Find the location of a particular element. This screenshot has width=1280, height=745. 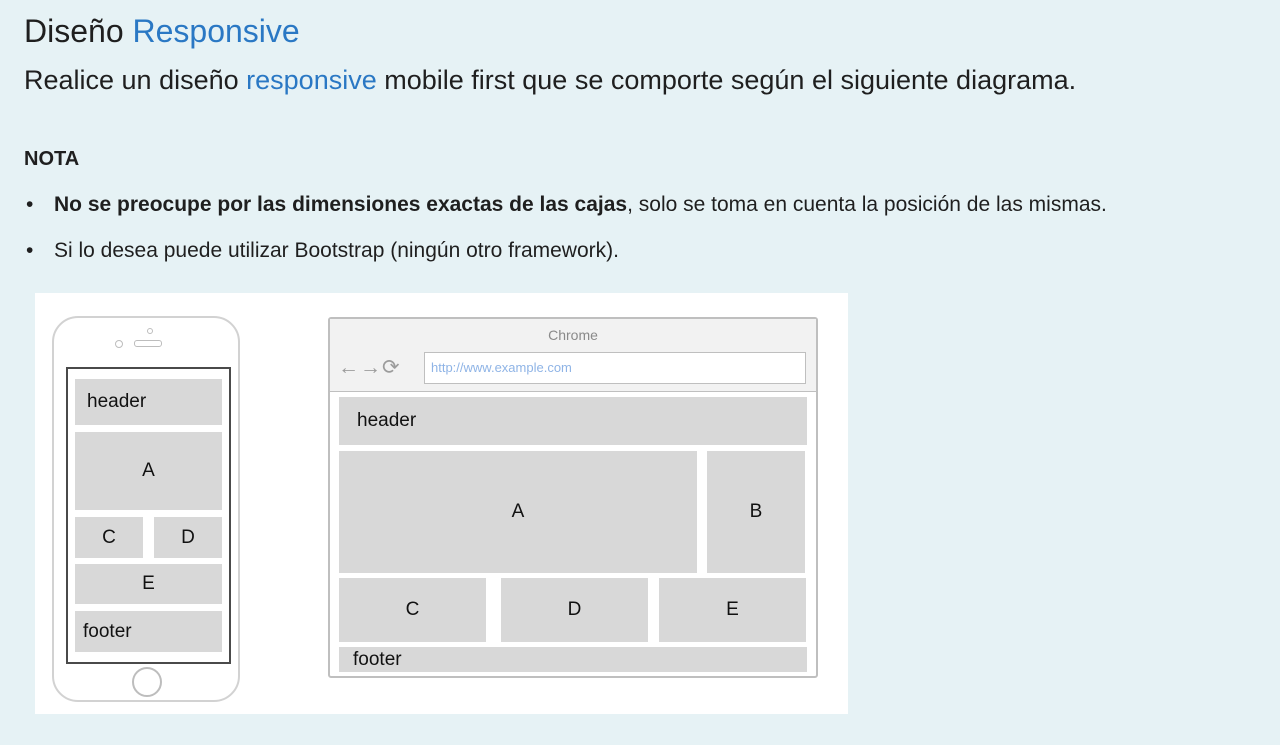

intro-before: Realice un diseño is located at coordinates (135, 80).